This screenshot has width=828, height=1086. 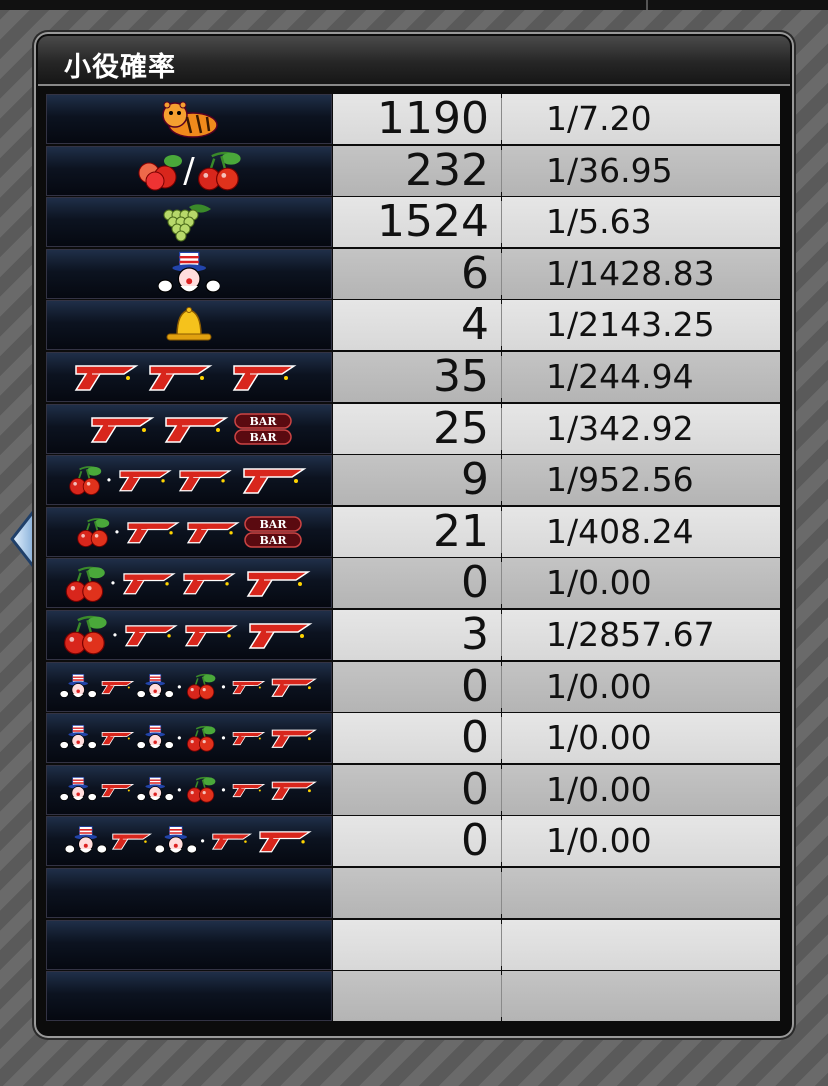 I want to click on cherry-single-plus-seven-seven-seven-icon: •, so click(x=189, y=635).